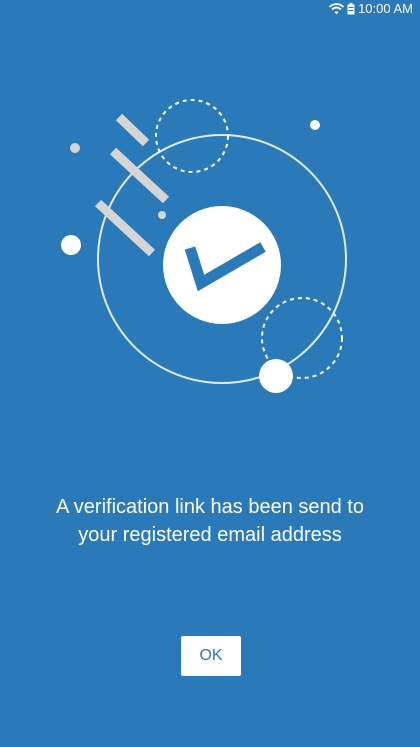 This screenshot has width=420, height=747. What do you see at coordinates (211, 656) in the screenshot?
I see `ok-button: OK` at bounding box center [211, 656].